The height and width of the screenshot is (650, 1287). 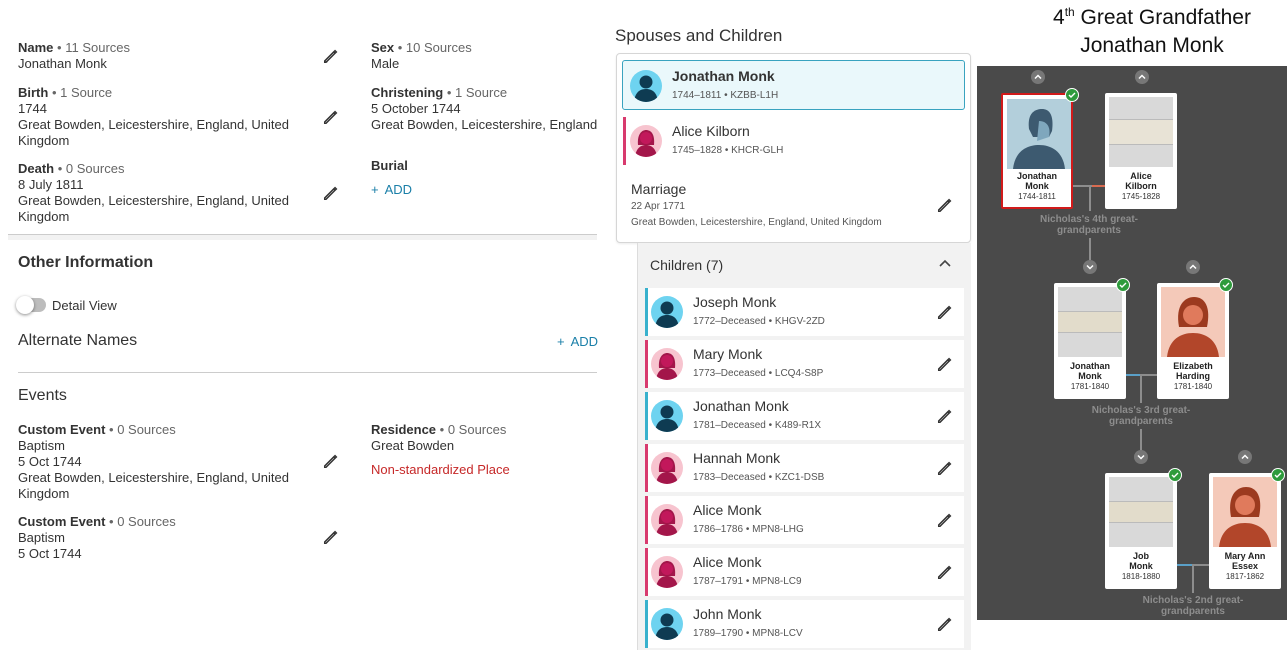 I want to click on card-years: 1745-1828, so click(x=1141, y=196).